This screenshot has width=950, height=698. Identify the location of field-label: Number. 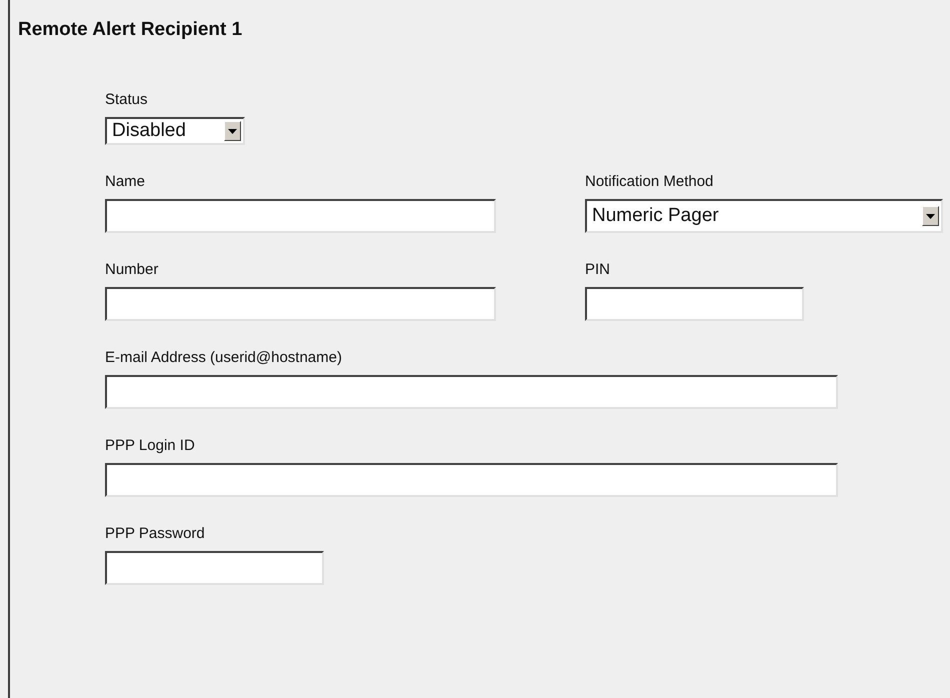
(132, 270).